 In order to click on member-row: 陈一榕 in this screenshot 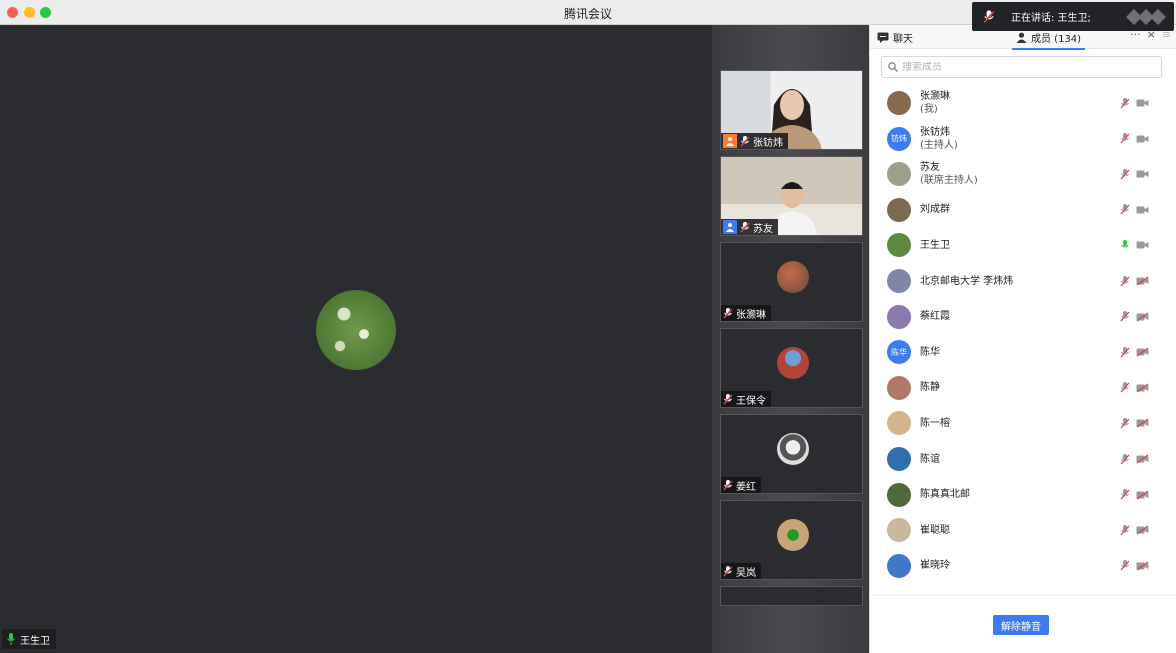, I will do `click(1023, 423)`.